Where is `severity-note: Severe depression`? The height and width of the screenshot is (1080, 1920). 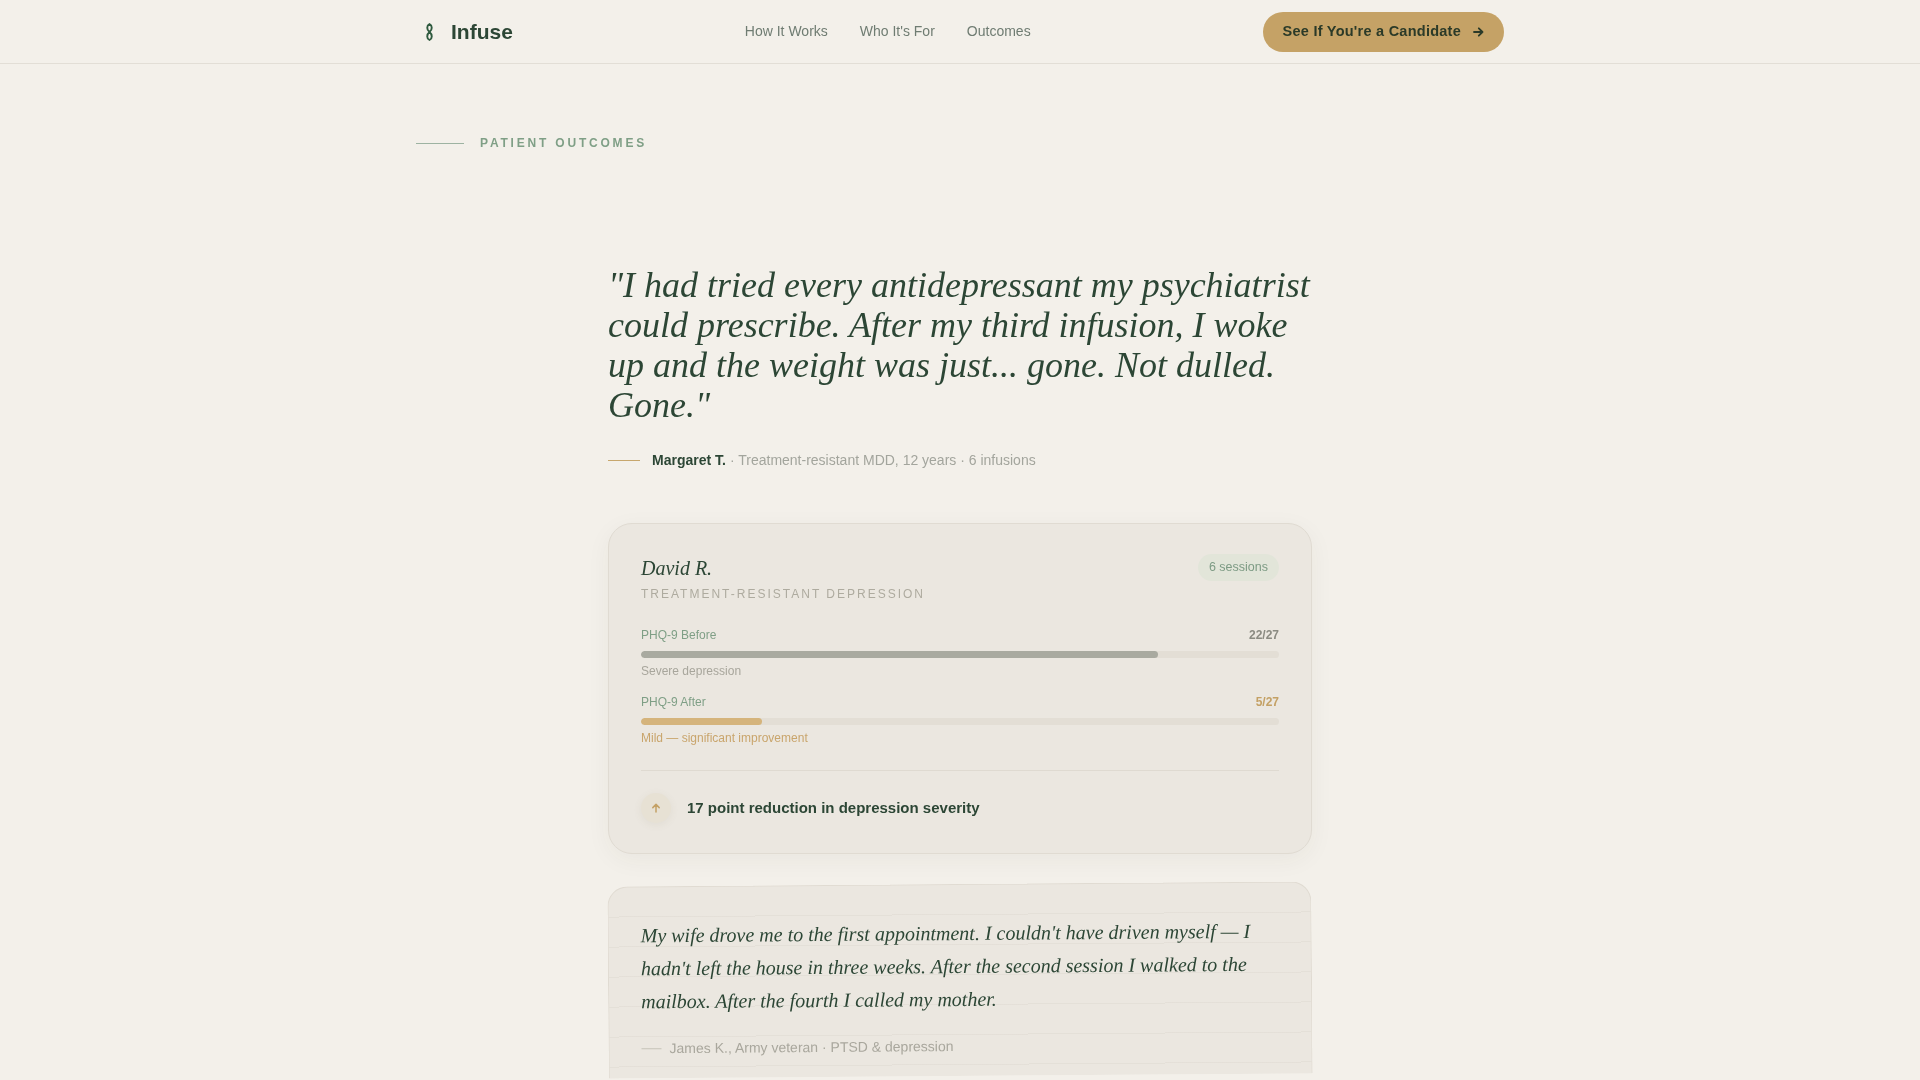 severity-note: Severe depression is located at coordinates (692, 671).